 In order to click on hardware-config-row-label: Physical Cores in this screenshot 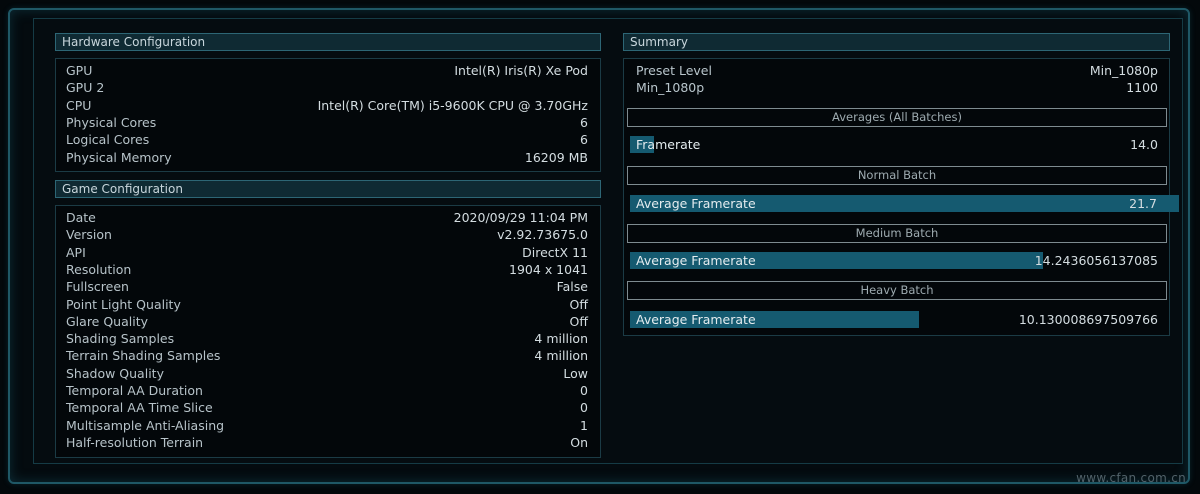, I will do `click(111, 122)`.